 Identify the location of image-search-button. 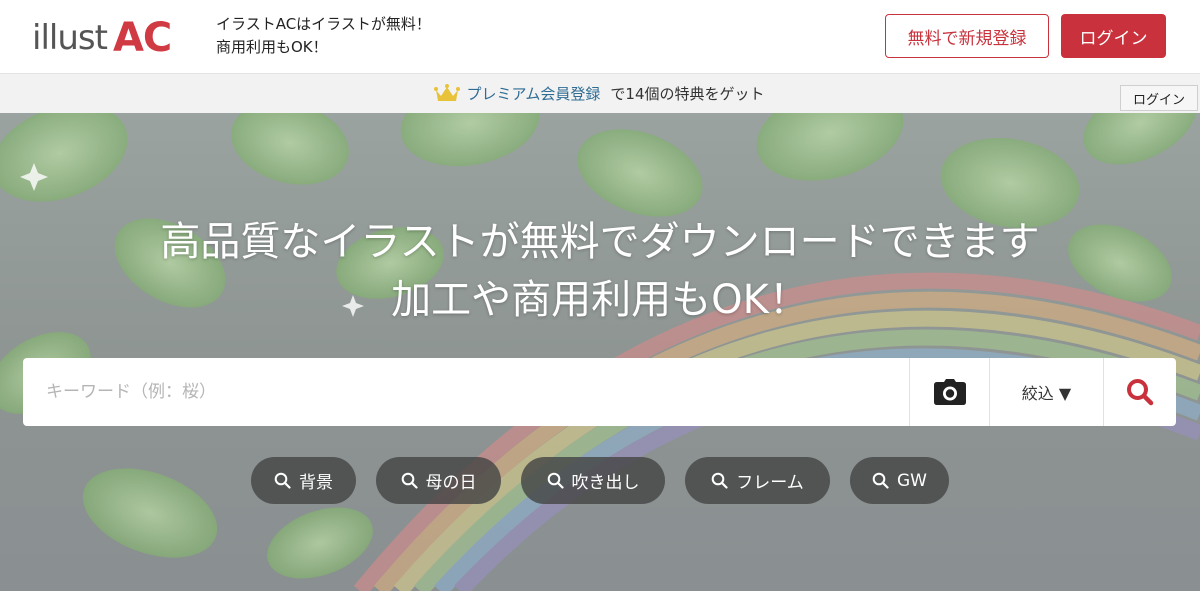
(949, 392).